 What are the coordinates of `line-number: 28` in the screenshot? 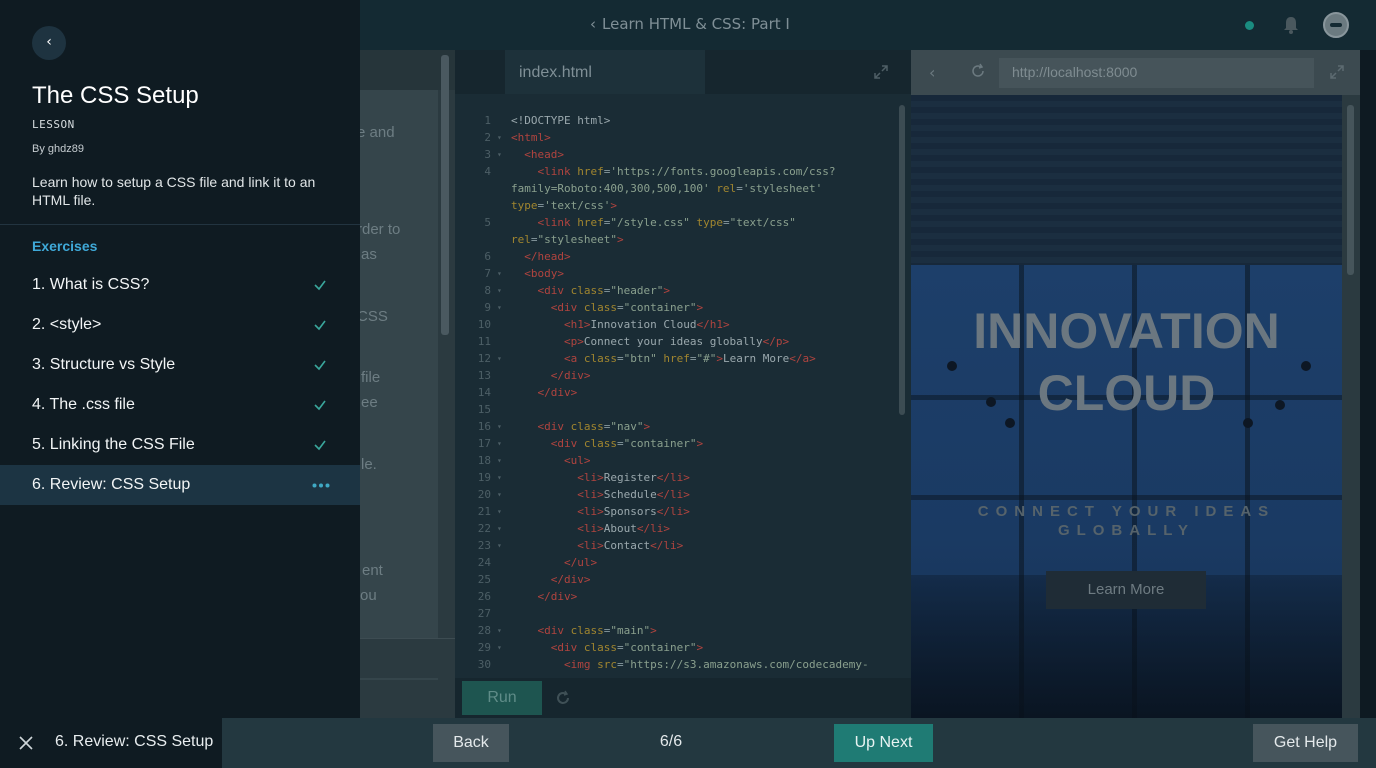 It's located at (484, 630).